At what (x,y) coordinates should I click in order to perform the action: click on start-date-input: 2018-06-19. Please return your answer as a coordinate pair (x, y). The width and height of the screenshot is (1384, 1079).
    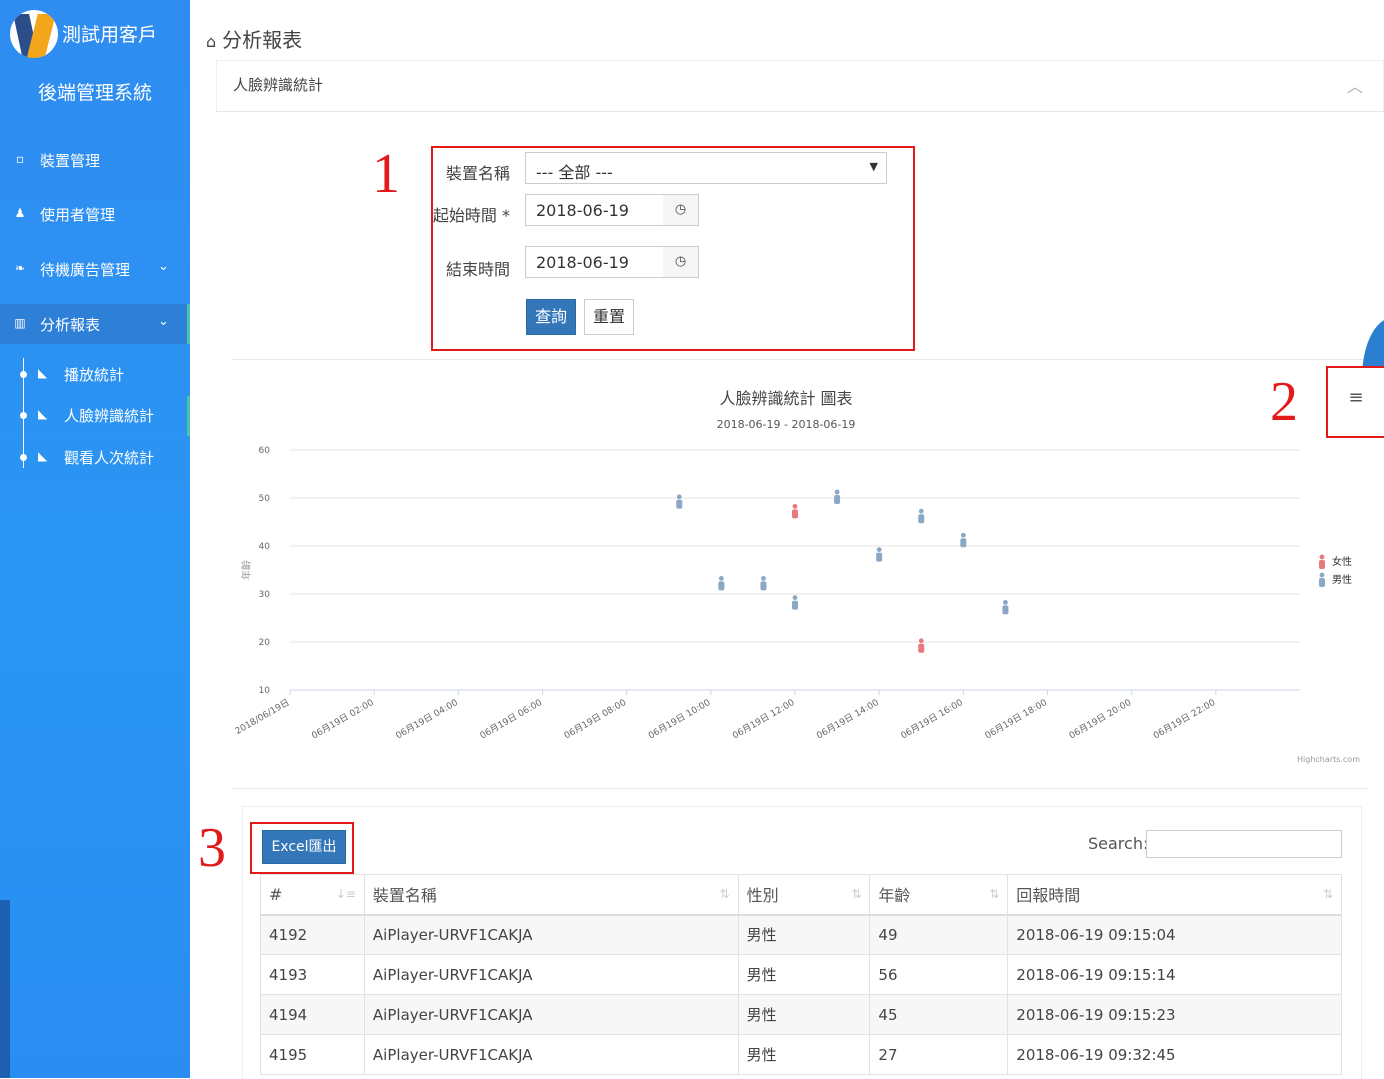
    Looking at the image, I should click on (595, 210).